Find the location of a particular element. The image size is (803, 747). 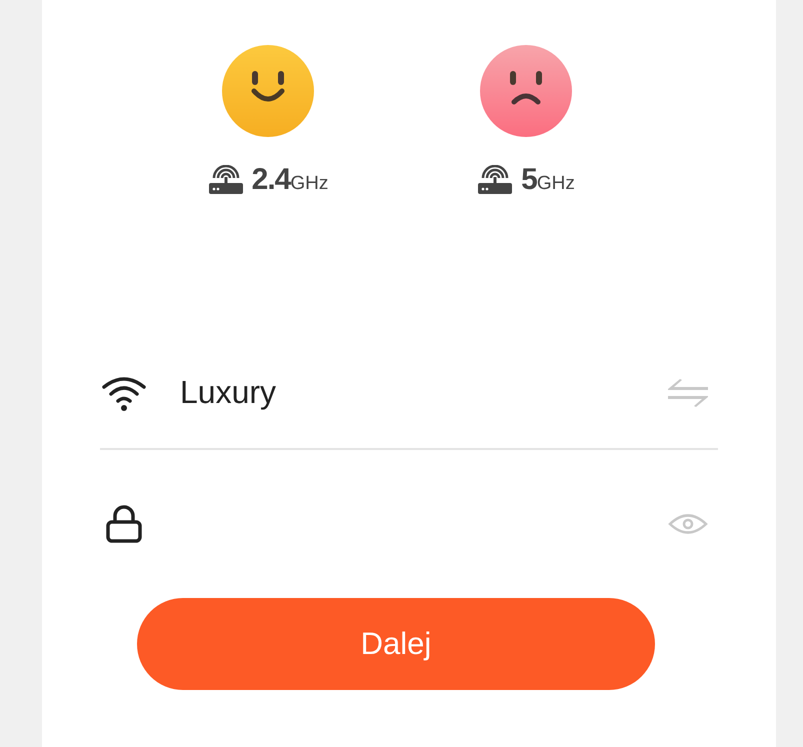

smiley-face-icon is located at coordinates (268, 91).